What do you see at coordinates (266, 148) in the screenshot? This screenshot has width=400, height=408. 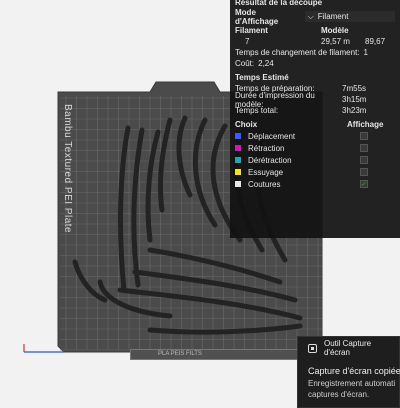 I see `legend-label: Rétraction` at bounding box center [266, 148].